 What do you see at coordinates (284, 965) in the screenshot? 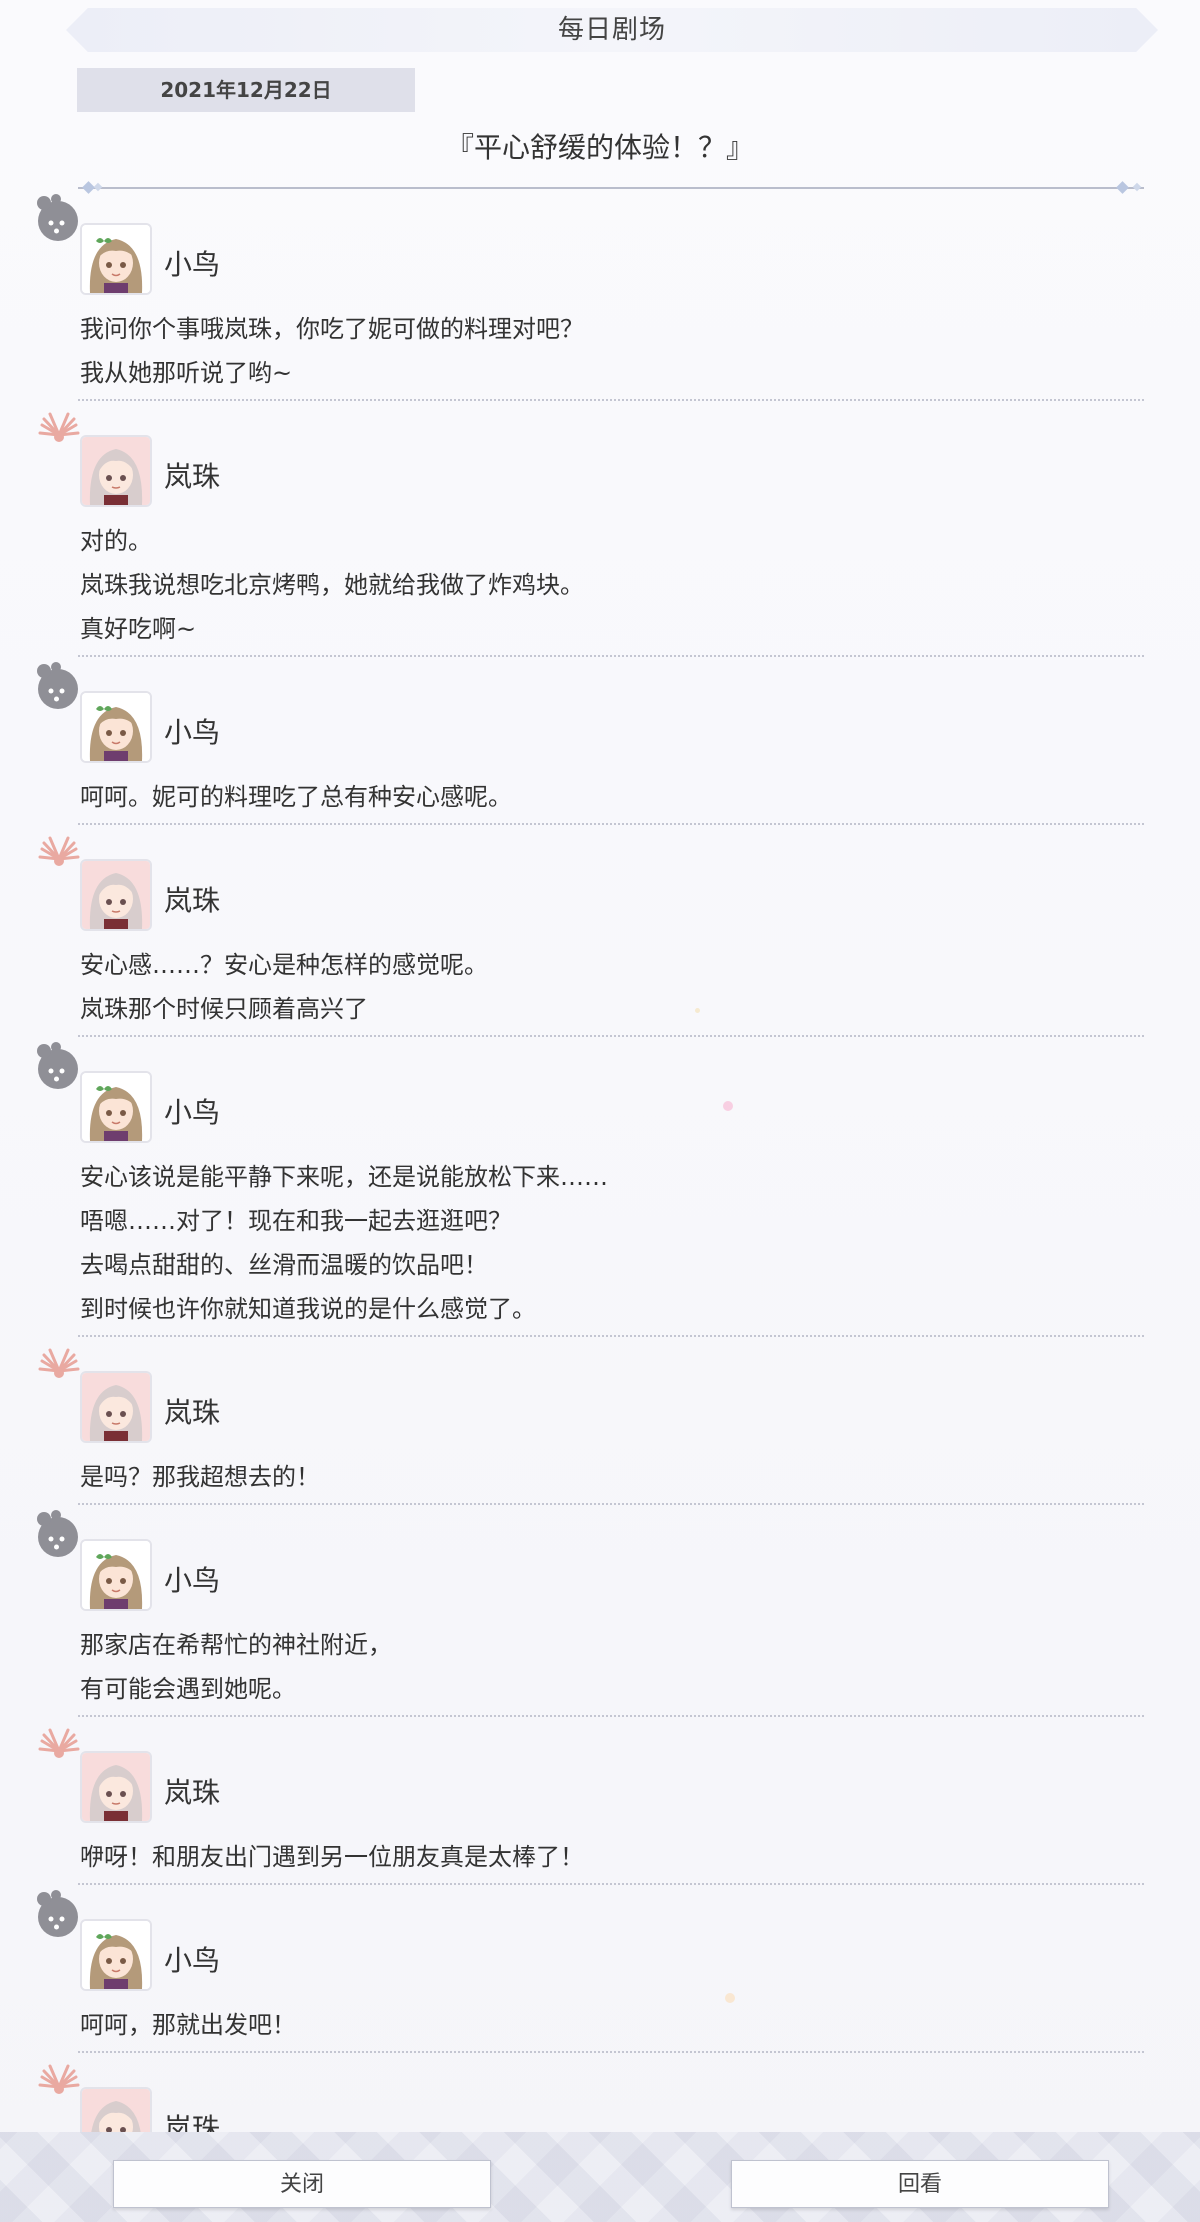
I see `dialogue-line: 安心感……？安心是种怎样的感觉呢。` at bounding box center [284, 965].